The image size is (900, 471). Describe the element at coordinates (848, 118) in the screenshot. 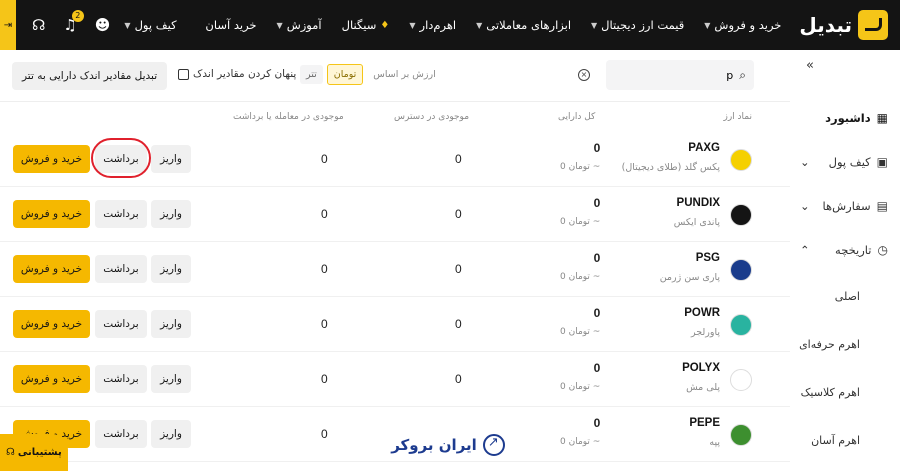

I see `sidebar-item-label: داشبورد` at that location.